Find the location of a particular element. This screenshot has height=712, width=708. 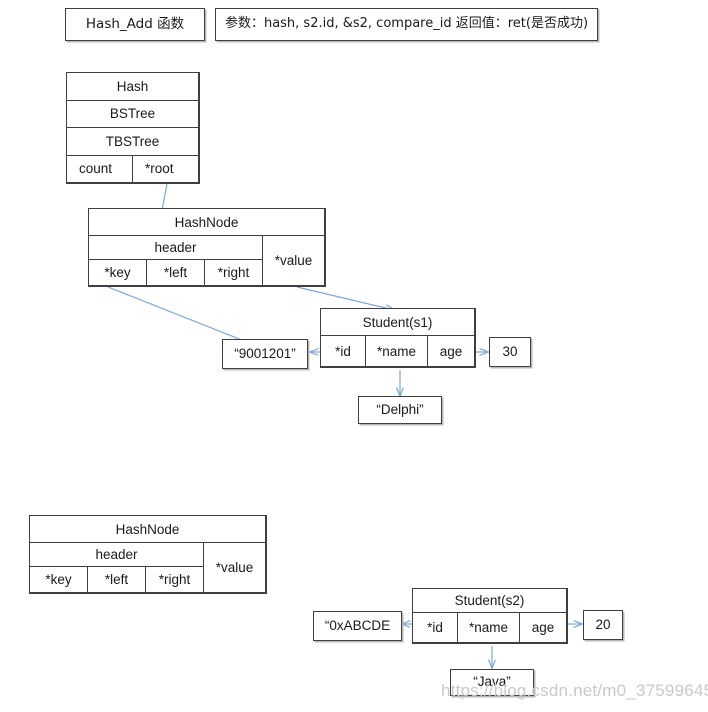

student-s2-age: age is located at coordinates (543, 627).